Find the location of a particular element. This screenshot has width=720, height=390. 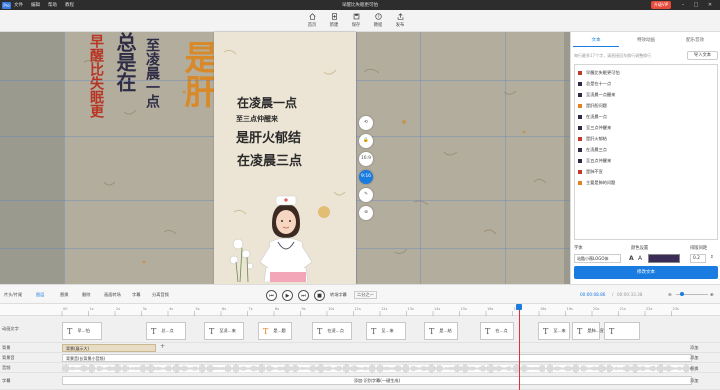

prev-frame-icon: ⏮ is located at coordinates (271, 295).